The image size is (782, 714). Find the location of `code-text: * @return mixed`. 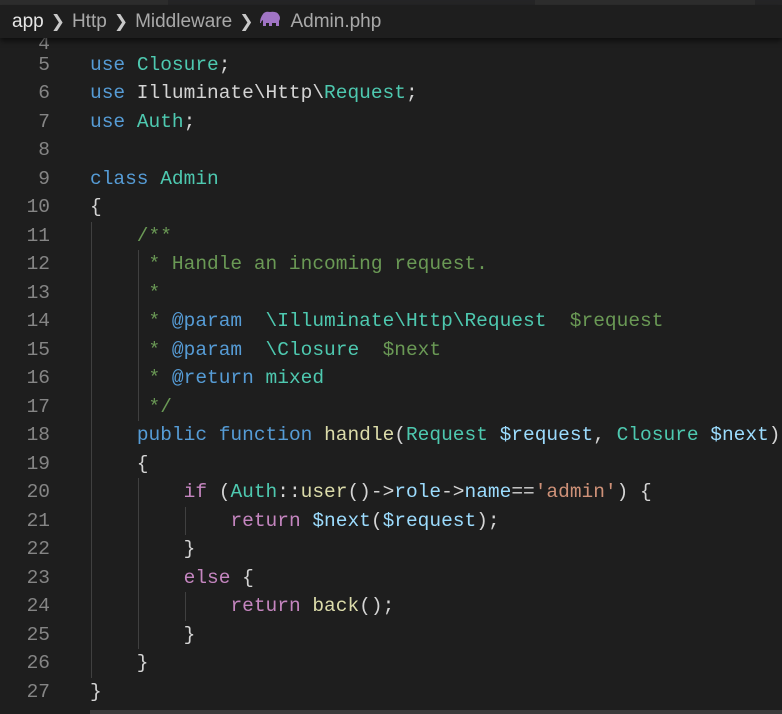

code-text: * @return mixed is located at coordinates (207, 378).